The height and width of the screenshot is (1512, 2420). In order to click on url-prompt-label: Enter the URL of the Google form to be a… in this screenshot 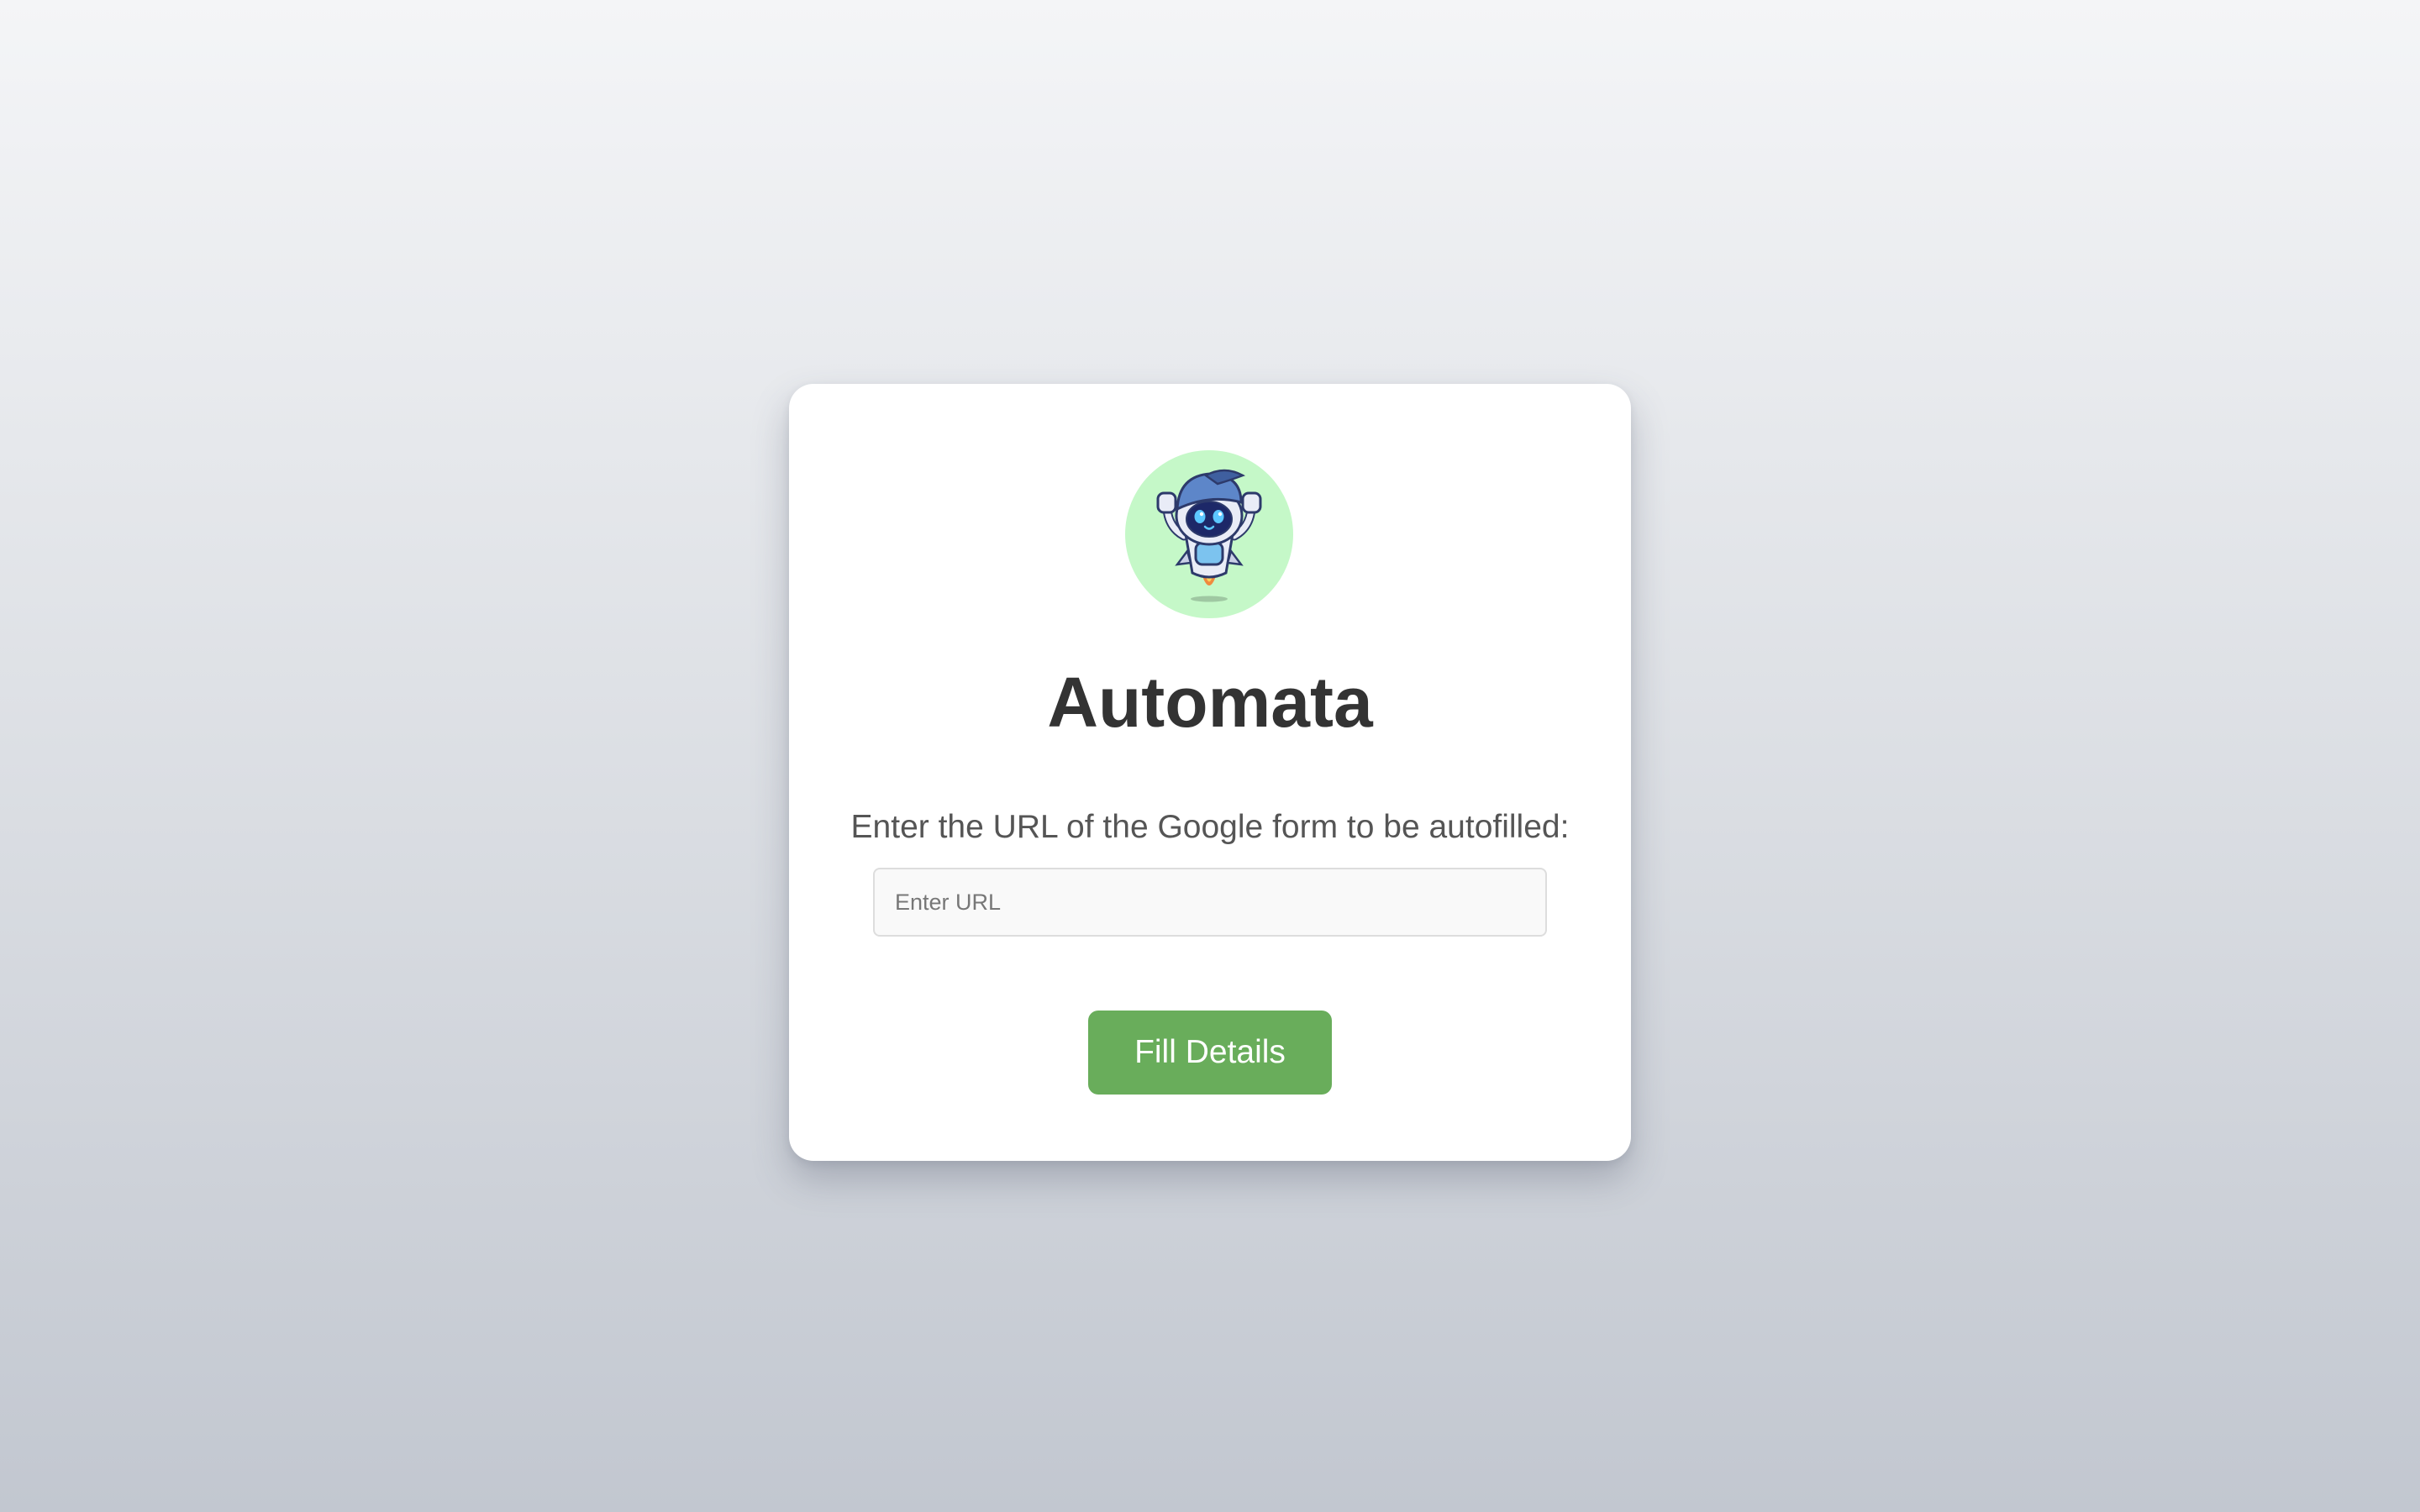, I will do `click(1210, 827)`.